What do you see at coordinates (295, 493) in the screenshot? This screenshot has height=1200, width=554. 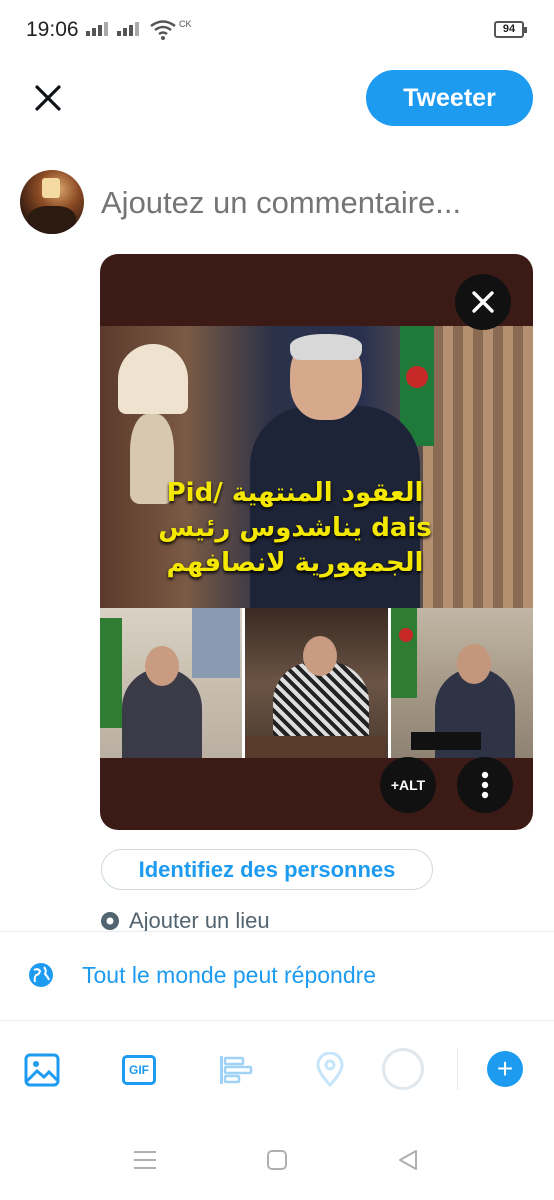 I see `image-text-line: العقود المنتهية /Pid` at bounding box center [295, 493].